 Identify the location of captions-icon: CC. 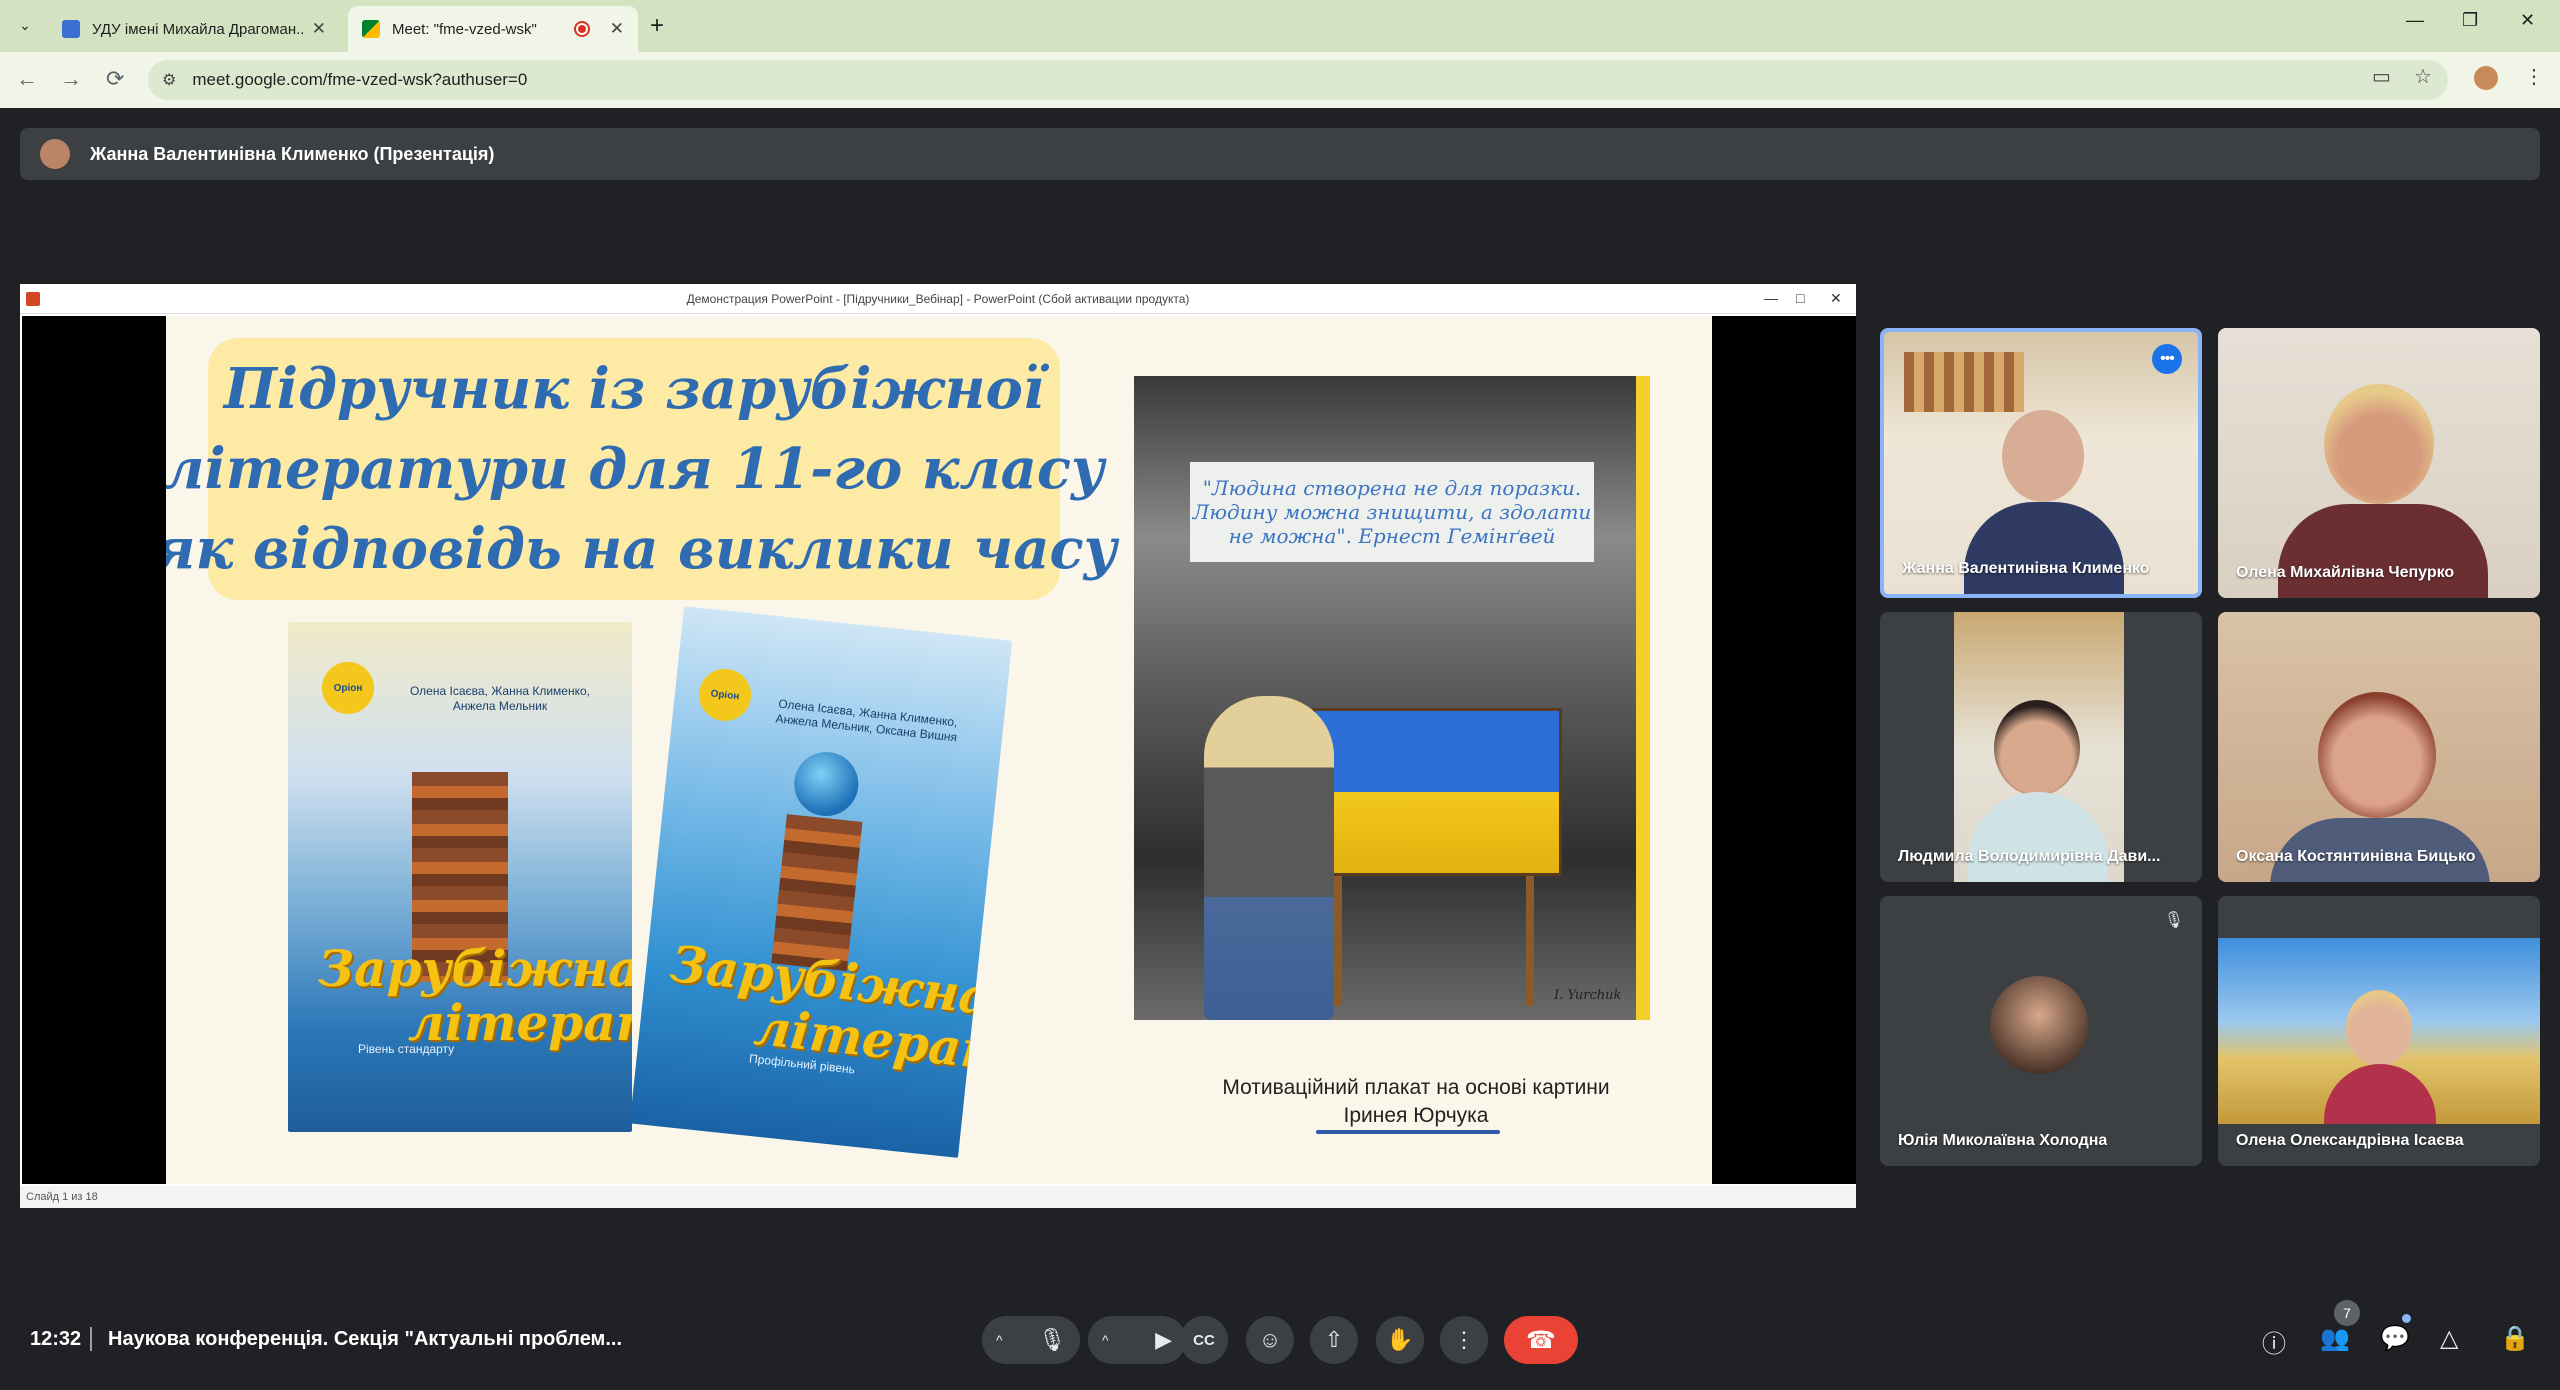
(1204, 1340).